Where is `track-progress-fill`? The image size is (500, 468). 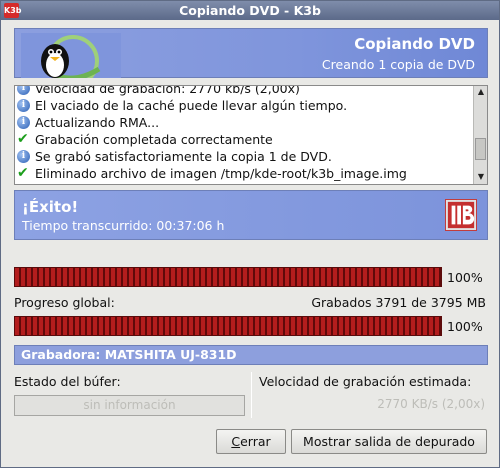 track-progress-fill is located at coordinates (228, 277).